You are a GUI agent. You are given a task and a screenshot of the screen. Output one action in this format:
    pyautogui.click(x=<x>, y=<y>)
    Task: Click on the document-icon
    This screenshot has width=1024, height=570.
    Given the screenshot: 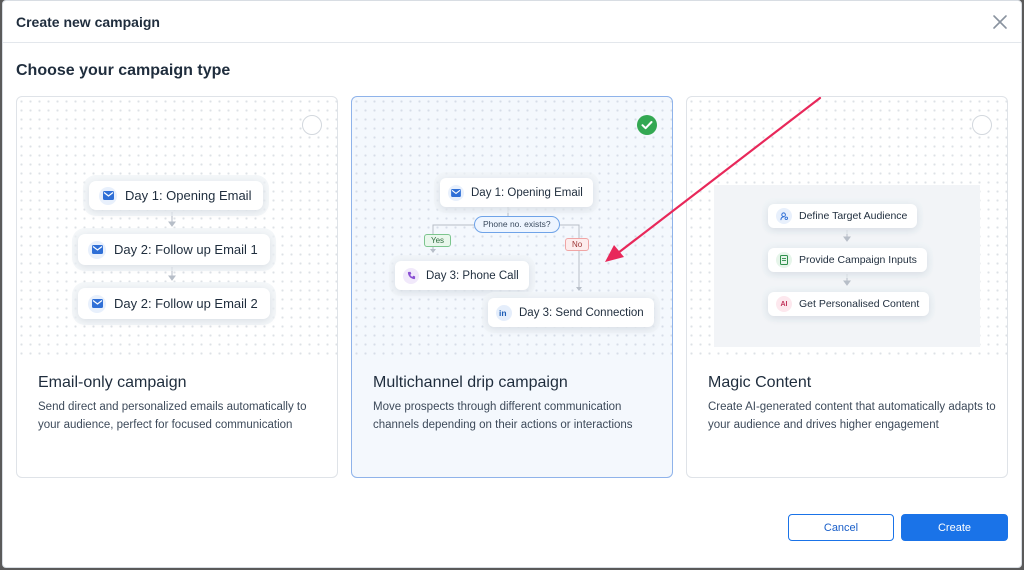 What is the action you would take?
    pyautogui.click(x=784, y=260)
    